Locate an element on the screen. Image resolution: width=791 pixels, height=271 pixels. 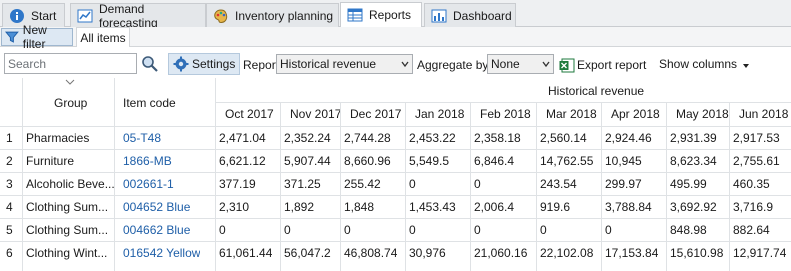
month-column-header: Feb 2018 is located at coordinates (505, 114).